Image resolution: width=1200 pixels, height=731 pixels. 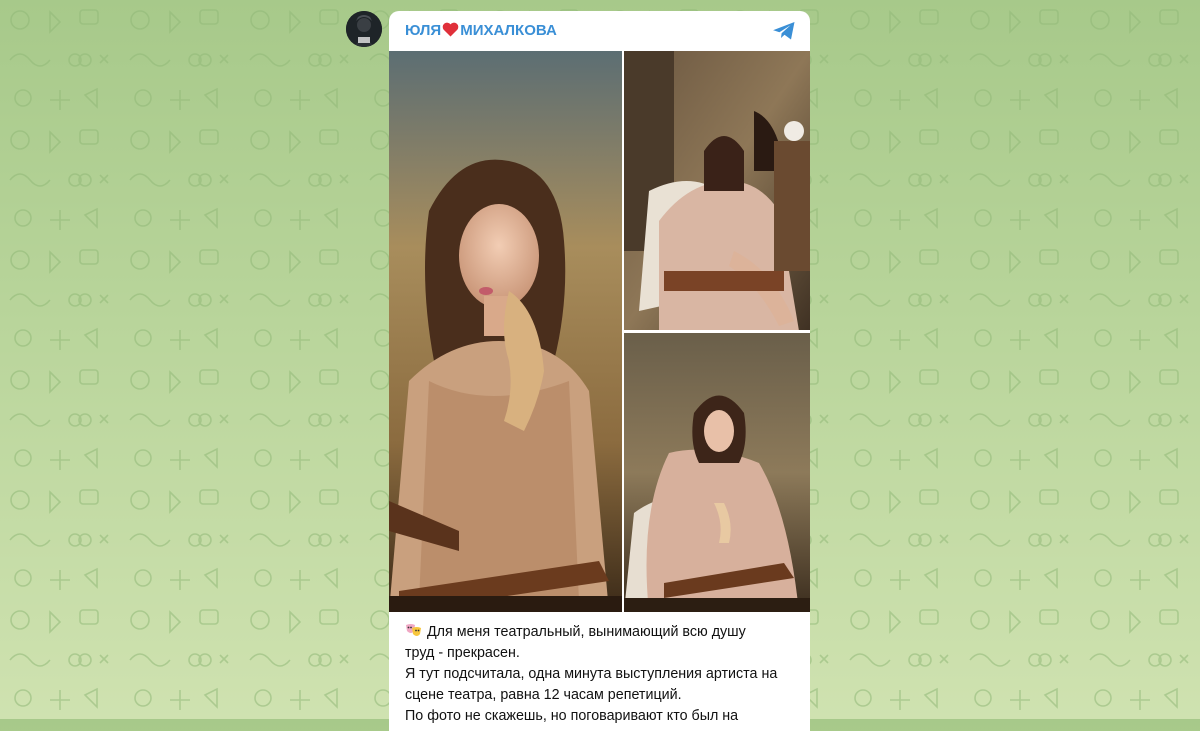 I want to click on red-heart-icon, so click(x=450, y=29).